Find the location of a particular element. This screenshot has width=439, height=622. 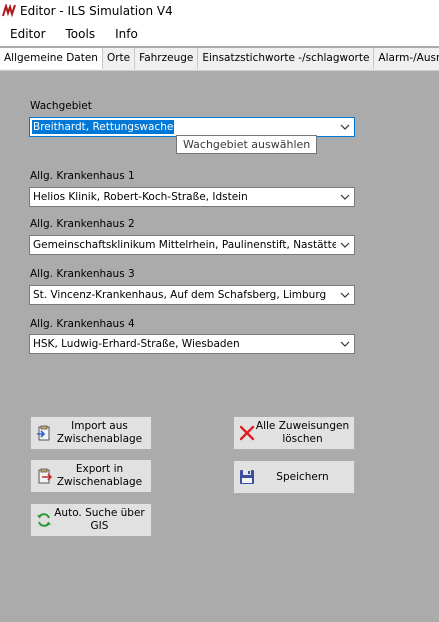

export-button-label: Export in Zwischenablage is located at coordinates (99, 475).